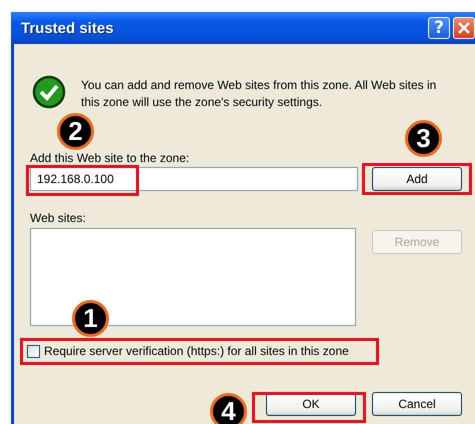 This screenshot has height=424, width=475. I want to click on close-icon, so click(464, 28).